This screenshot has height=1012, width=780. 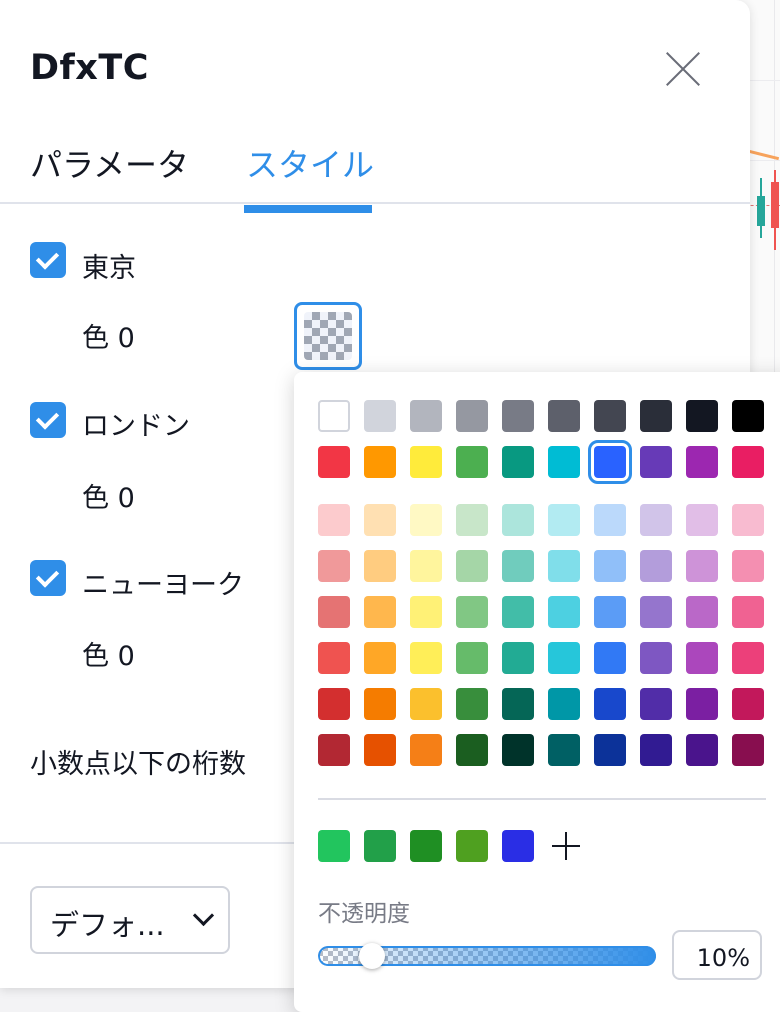 What do you see at coordinates (364, 914) in the screenshot?
I see `opacity-label: 不透明度` at bounding box center [364, 914].